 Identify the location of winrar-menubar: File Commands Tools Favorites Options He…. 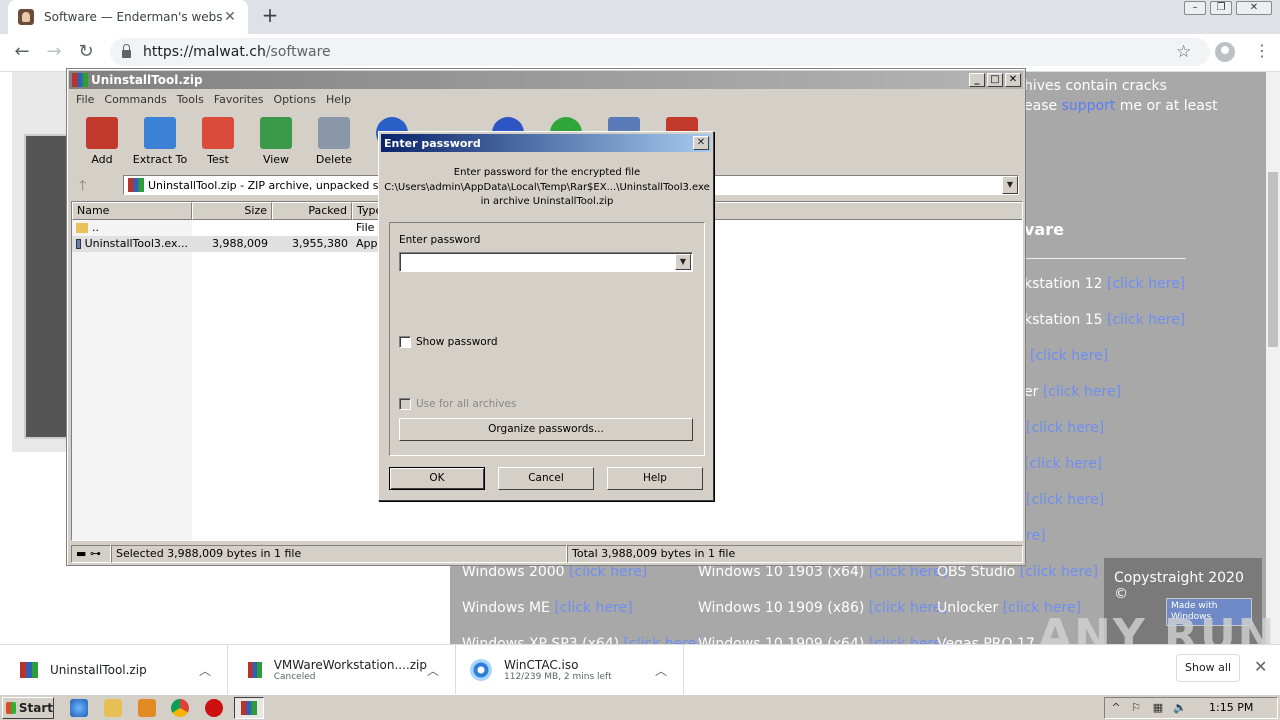
(213, 100).